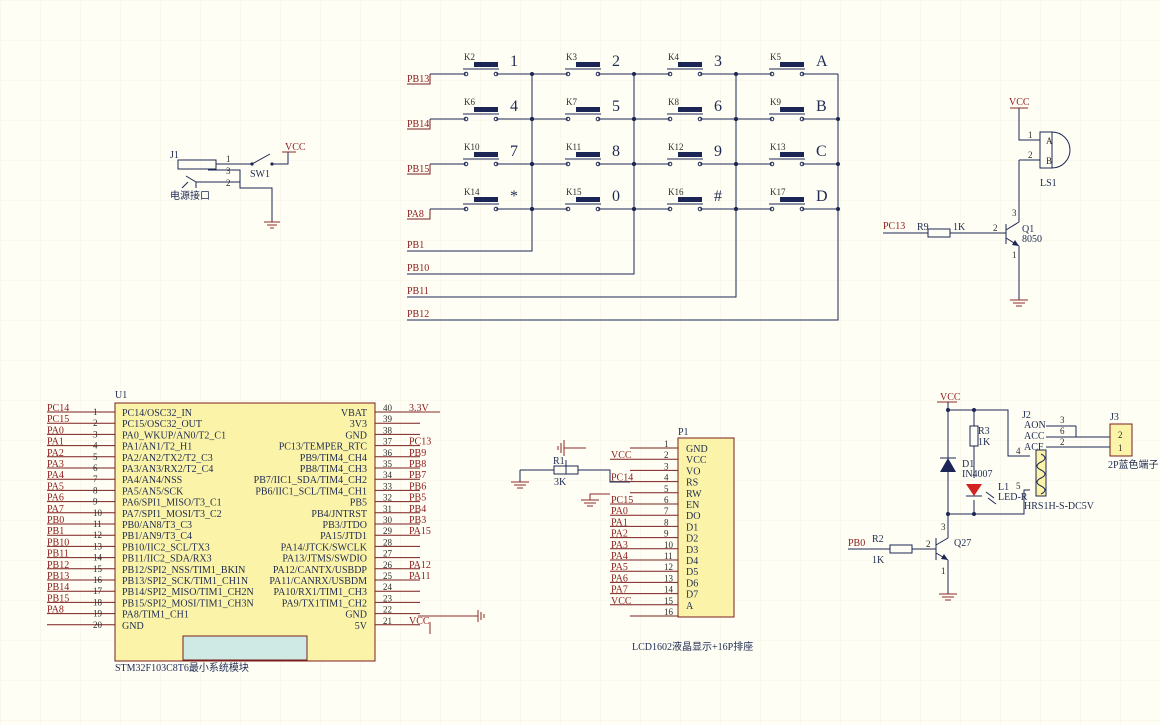 The height and width of the screenshot is (725, 1160). Describe the element at coordinates (984, 431) in the screenshot. I see `r3-ref: R3` at that location.